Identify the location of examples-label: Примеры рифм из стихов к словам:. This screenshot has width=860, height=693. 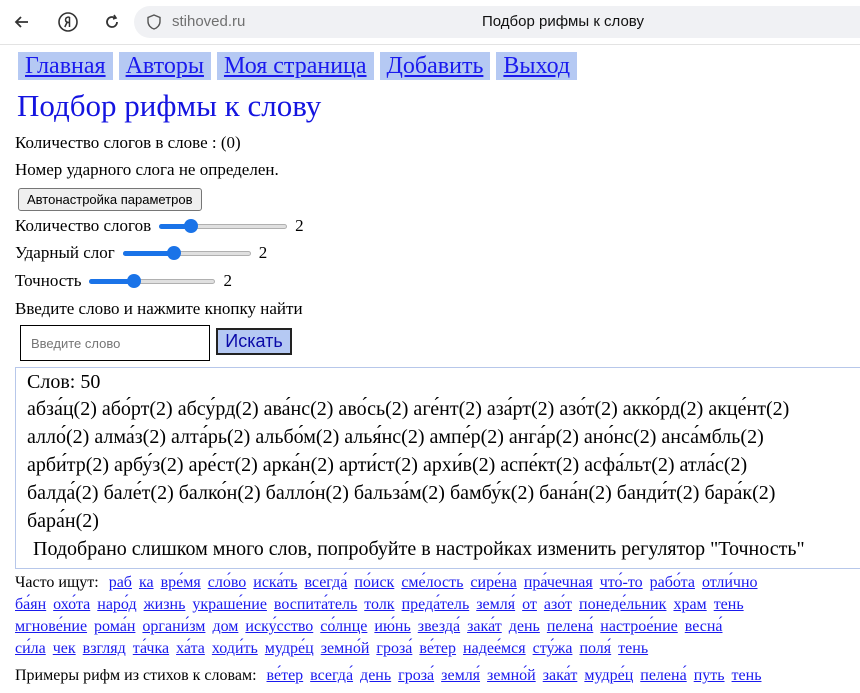
(136, 675).